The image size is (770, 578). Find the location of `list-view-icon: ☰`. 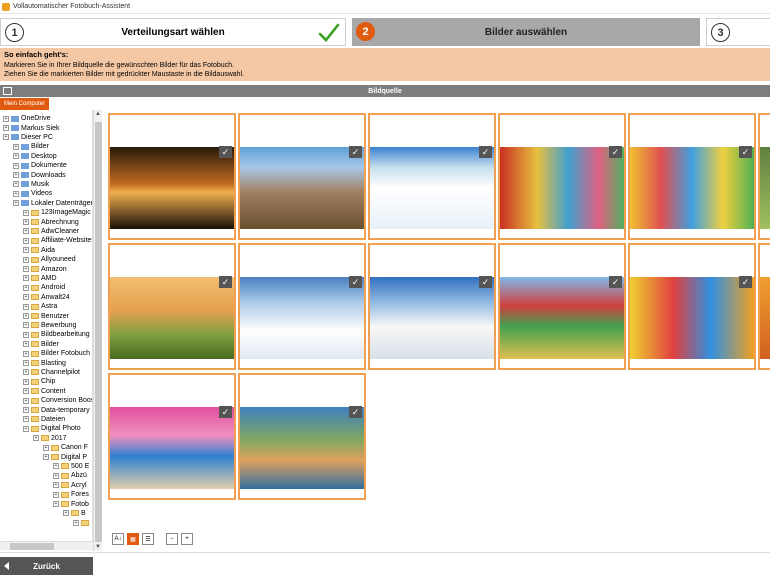

list-view-icon: ☰ is located at coordinates (148, 539).